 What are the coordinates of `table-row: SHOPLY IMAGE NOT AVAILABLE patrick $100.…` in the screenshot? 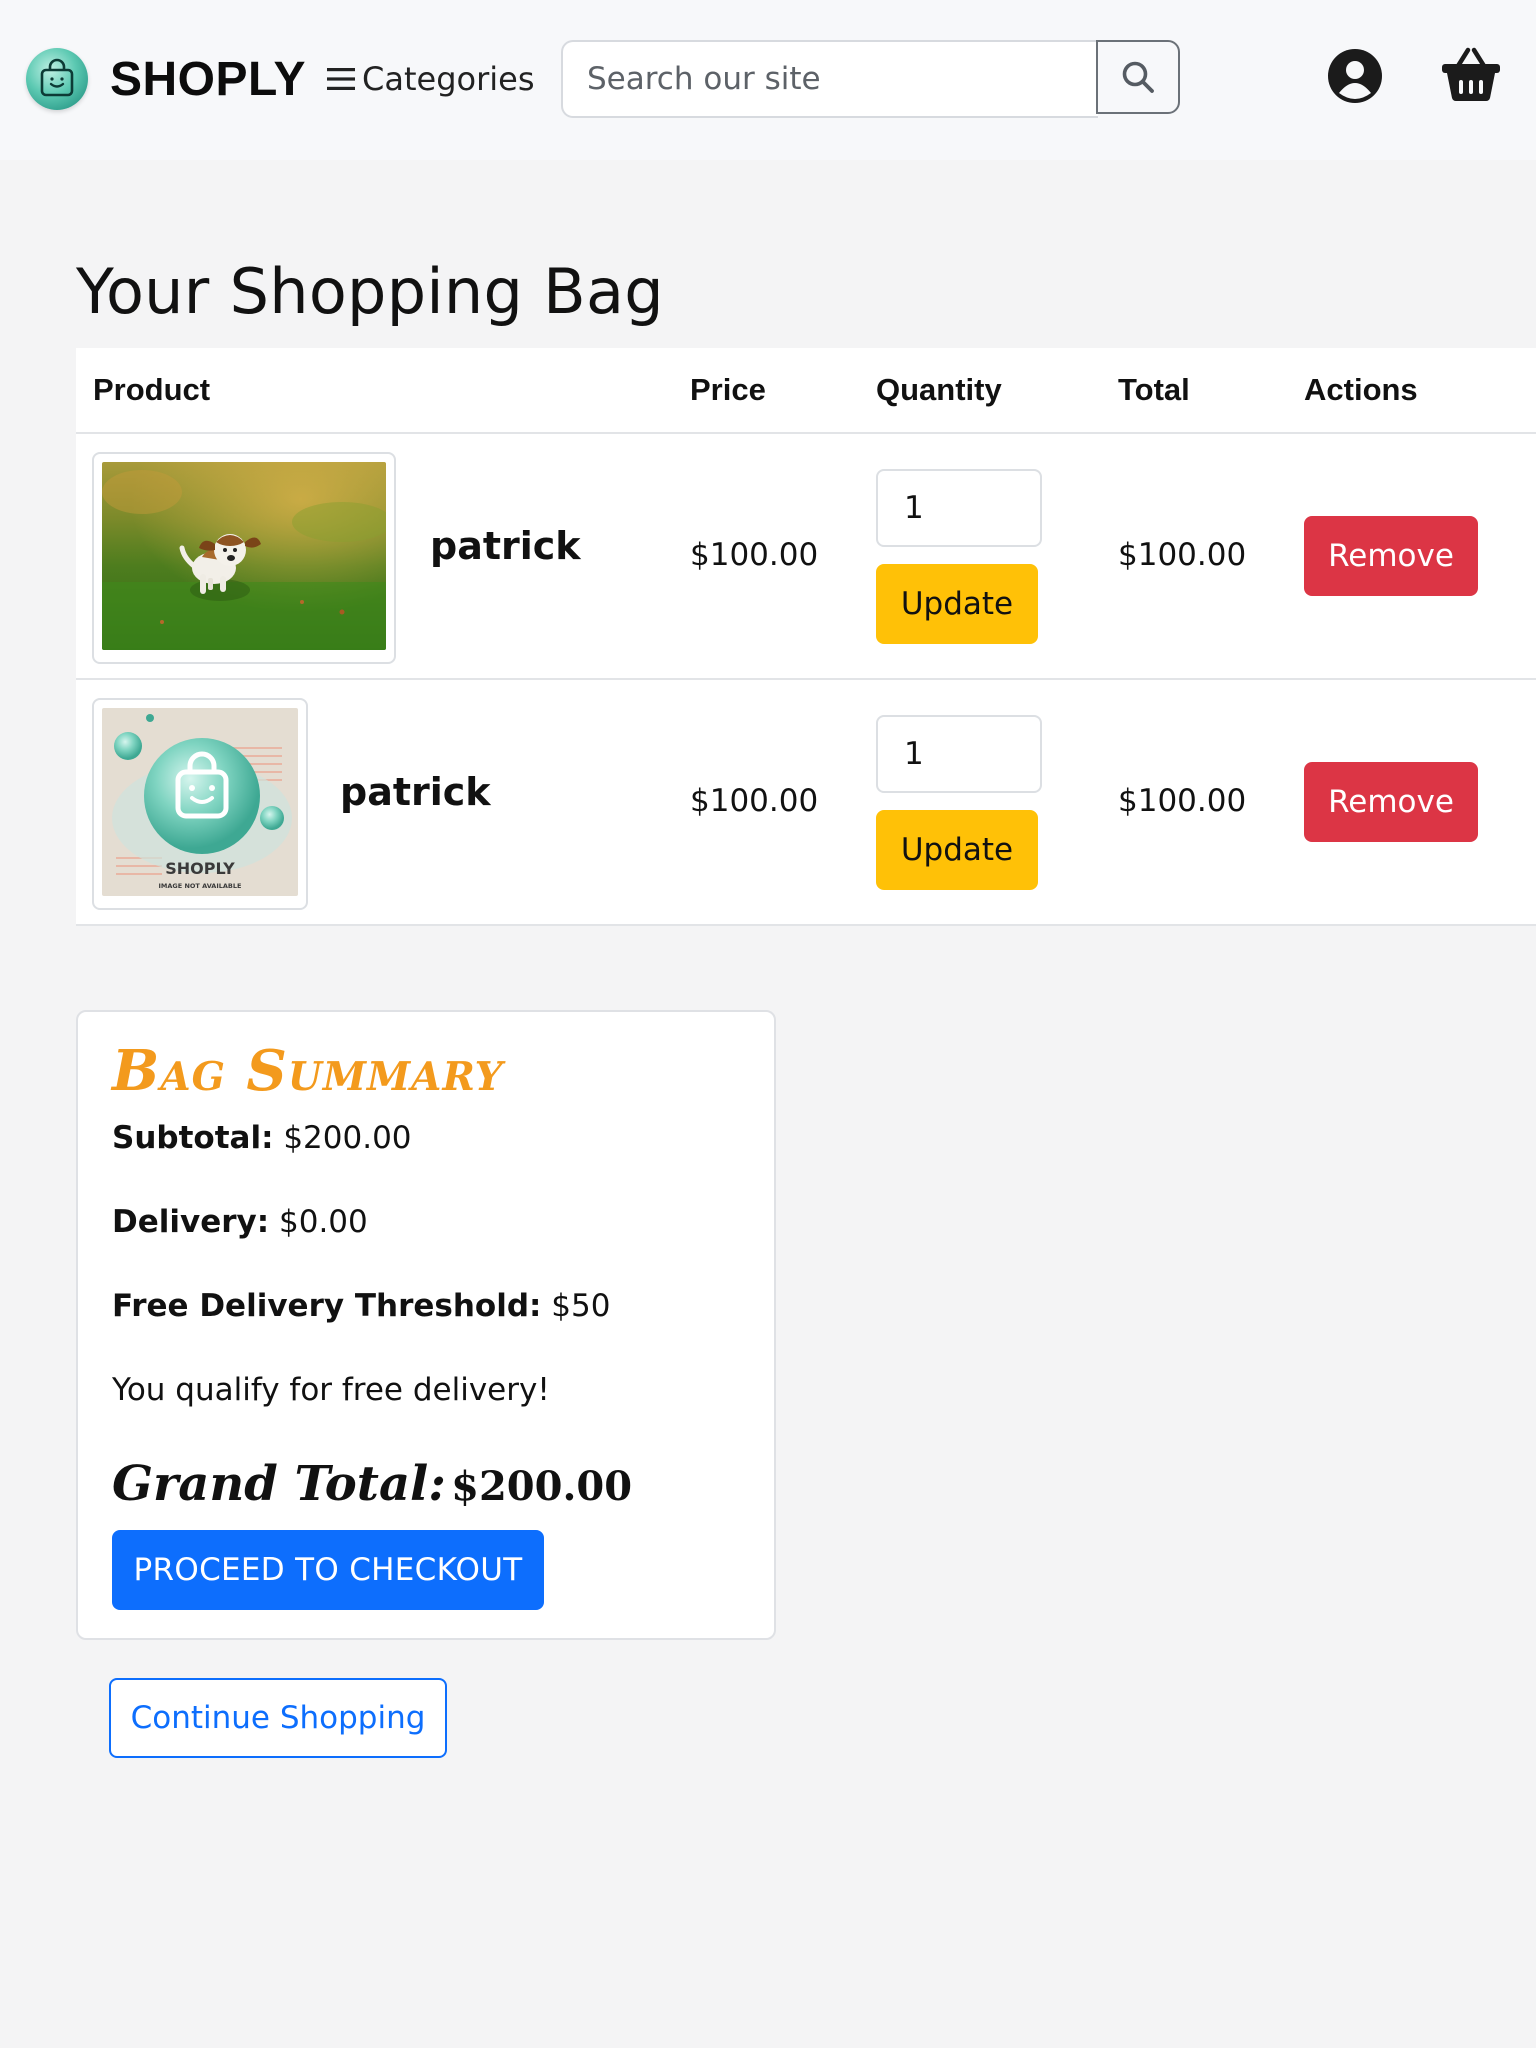 It's located at (806, 803).